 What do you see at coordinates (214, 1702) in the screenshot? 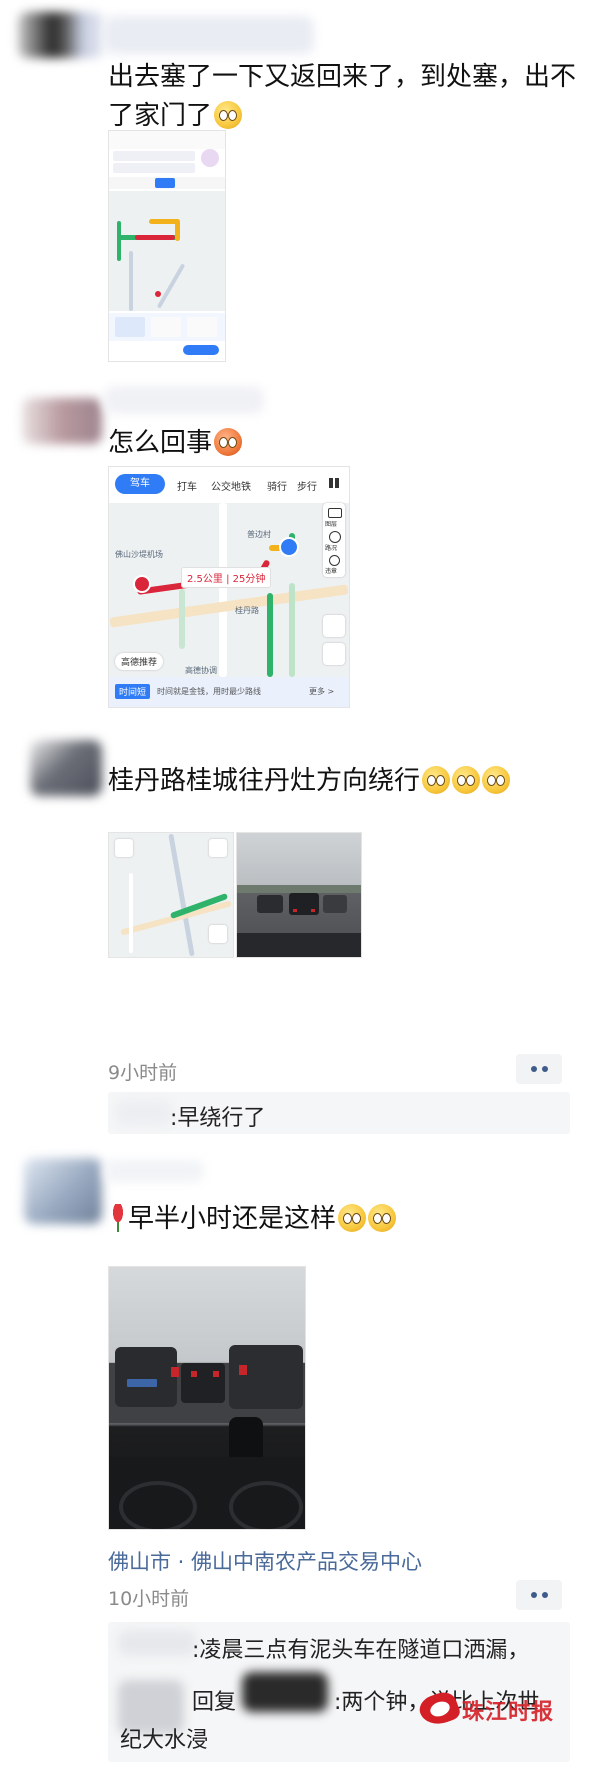
I see `reply-label: 回复` at bounding box center [214, 1702].